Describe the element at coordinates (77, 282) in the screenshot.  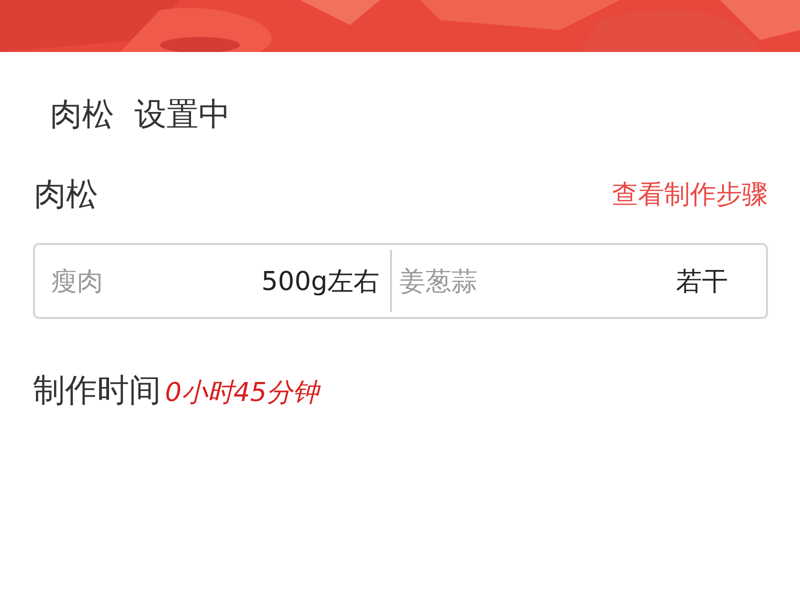
I see `ingredient-name: 瘦肉` at that location.